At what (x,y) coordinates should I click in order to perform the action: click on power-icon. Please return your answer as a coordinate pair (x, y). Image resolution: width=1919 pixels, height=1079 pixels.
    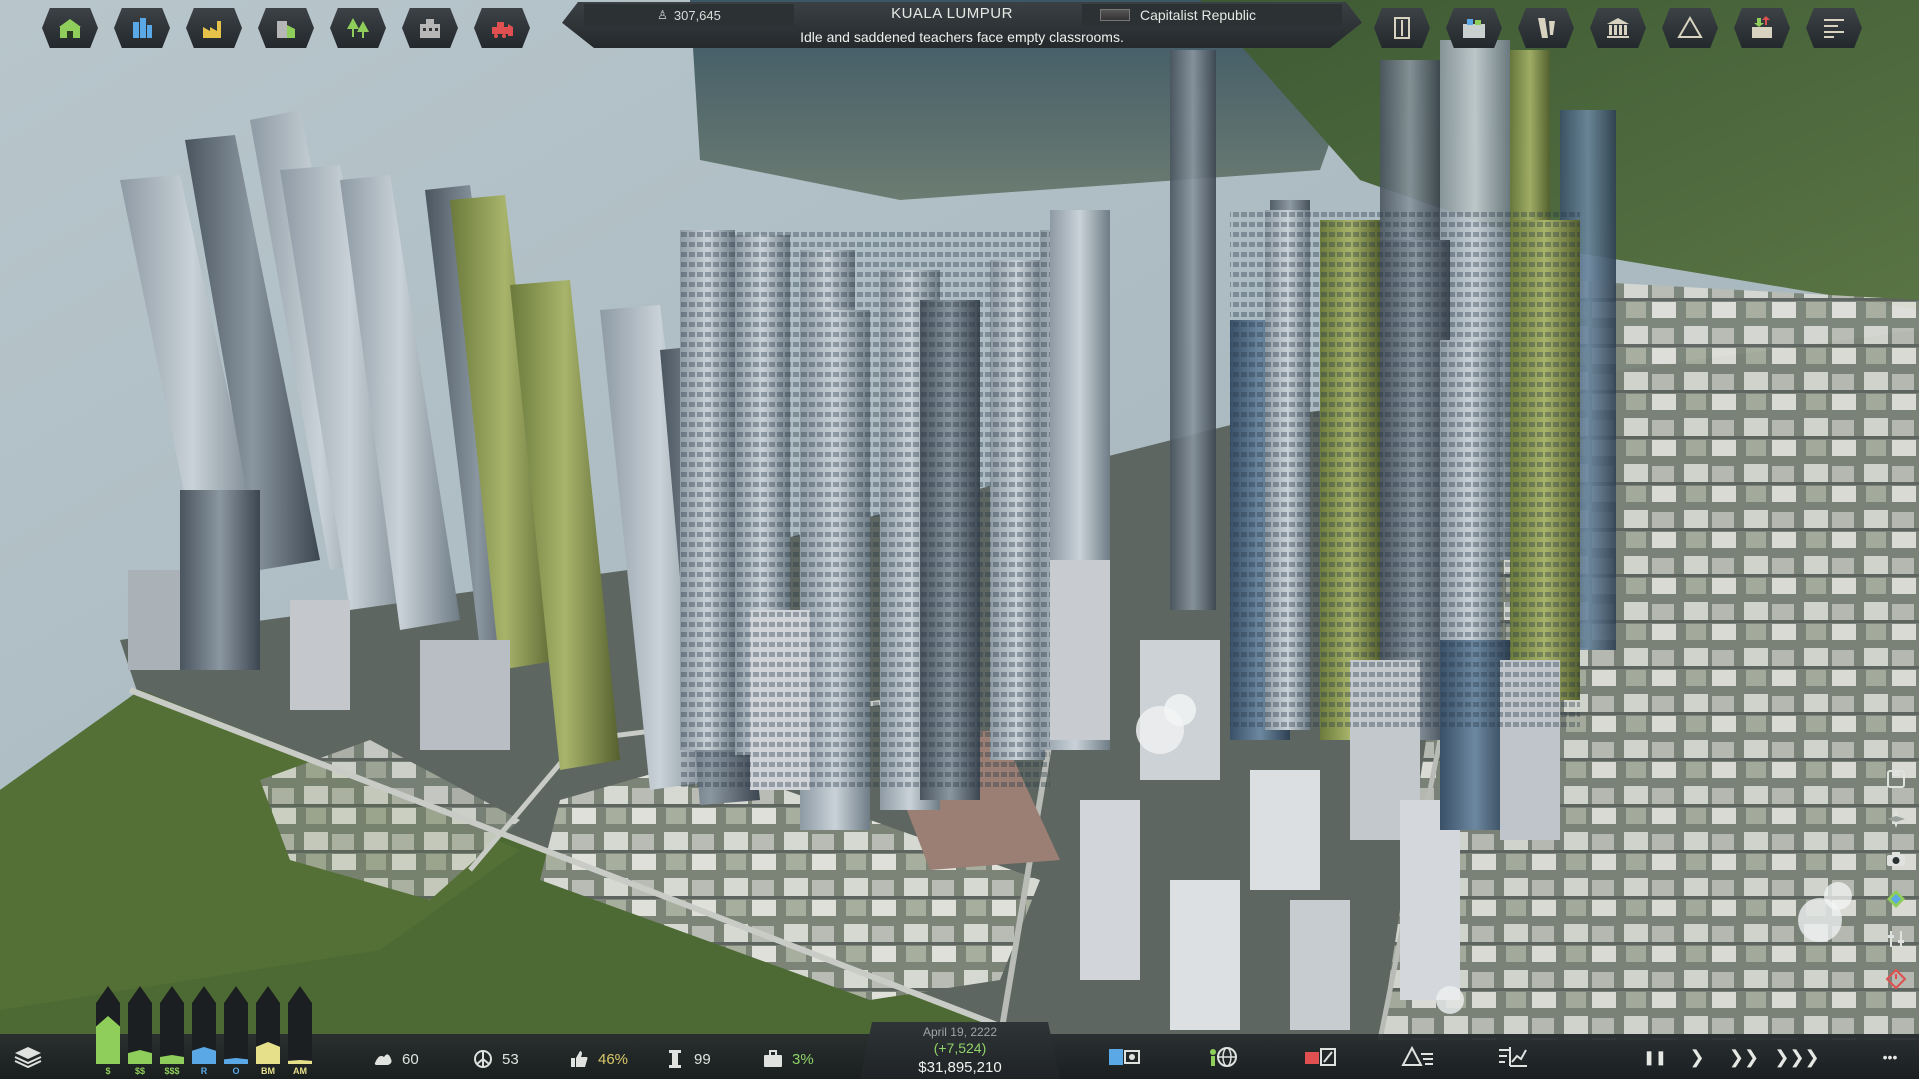
    Looking at the image, I should click on (1896, 979).